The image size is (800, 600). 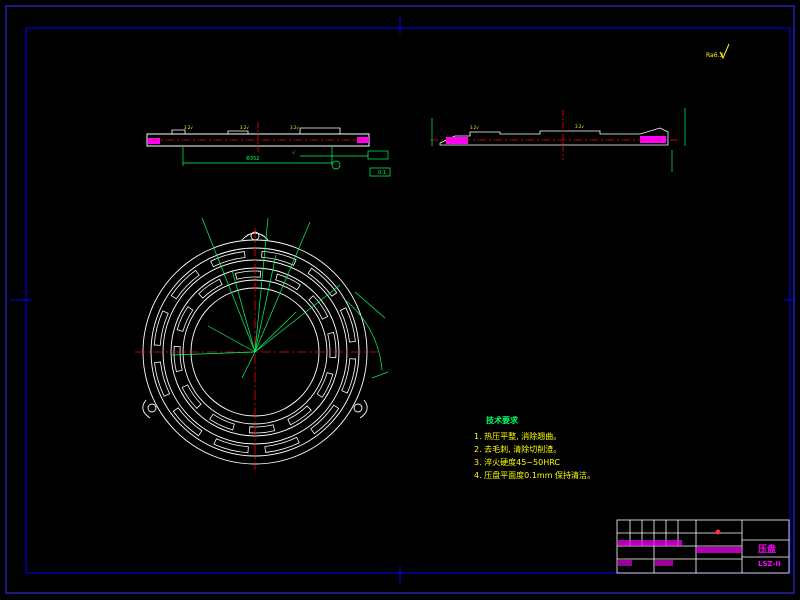 What do you see at coordinates (767, 550) in the screenshot?
I see `part-name: 压盘` at bounding box center [767, 550].